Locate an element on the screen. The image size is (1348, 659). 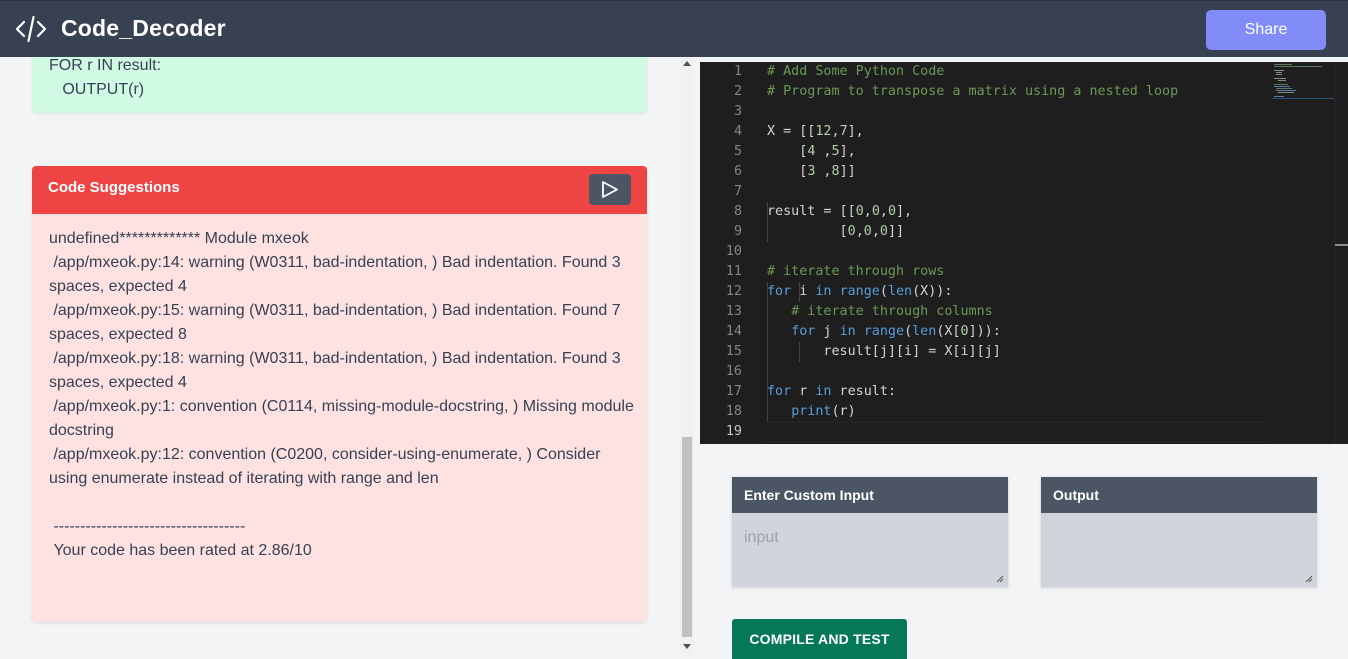
share-button: Share is located at coordinates (1266, 30).